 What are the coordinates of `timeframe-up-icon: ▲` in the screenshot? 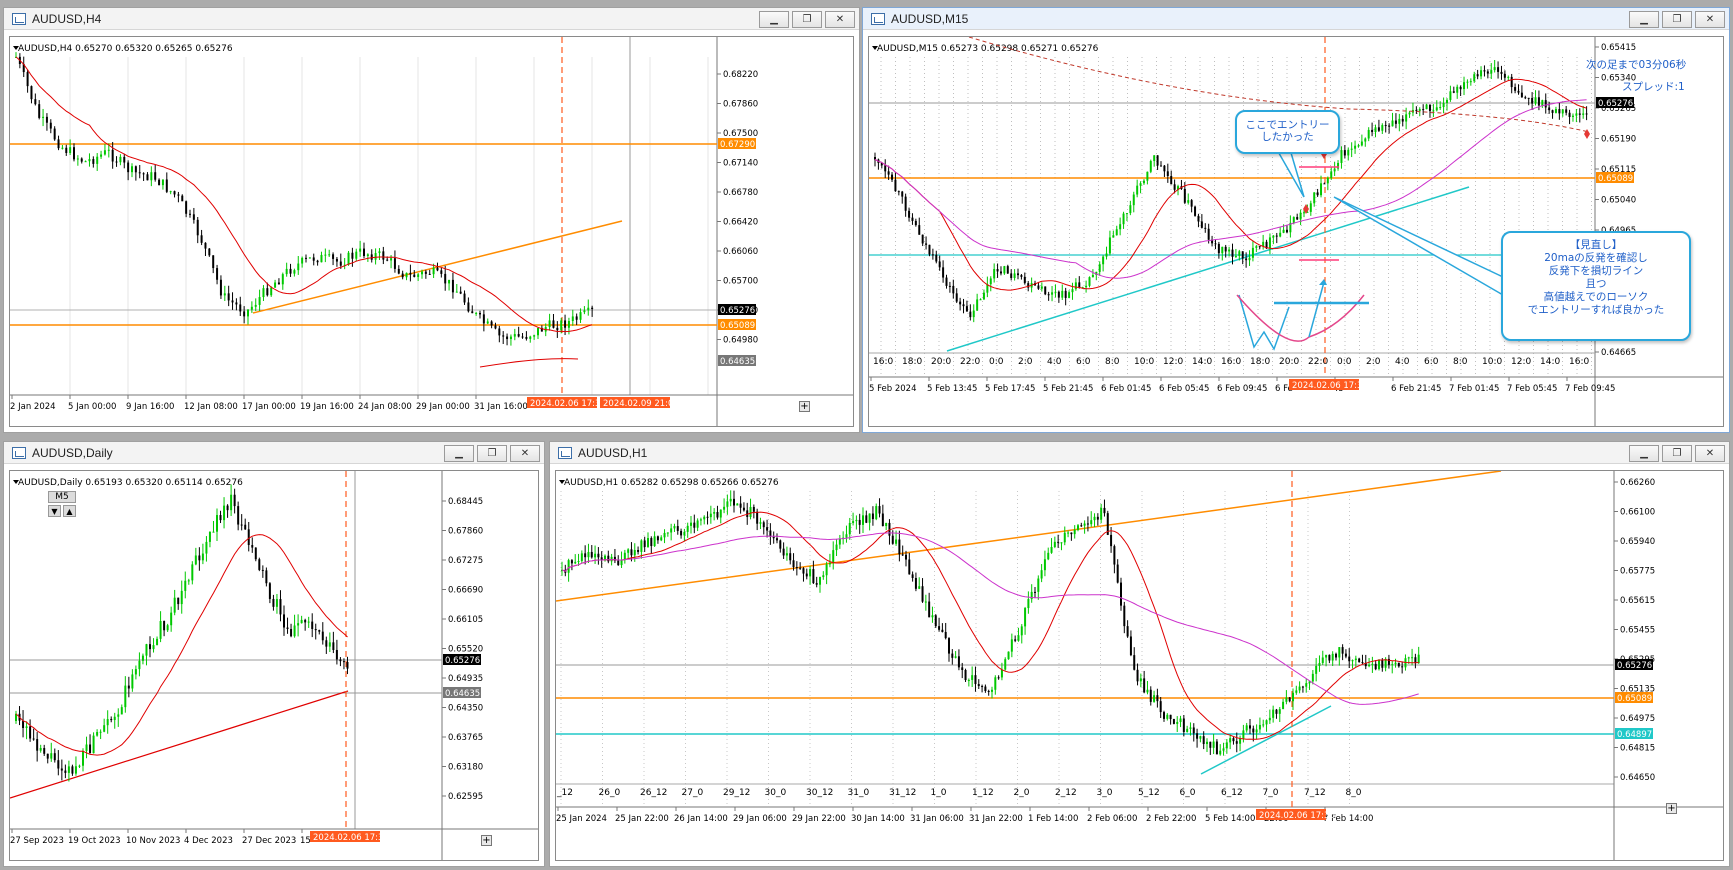 It's located at (69, 511).